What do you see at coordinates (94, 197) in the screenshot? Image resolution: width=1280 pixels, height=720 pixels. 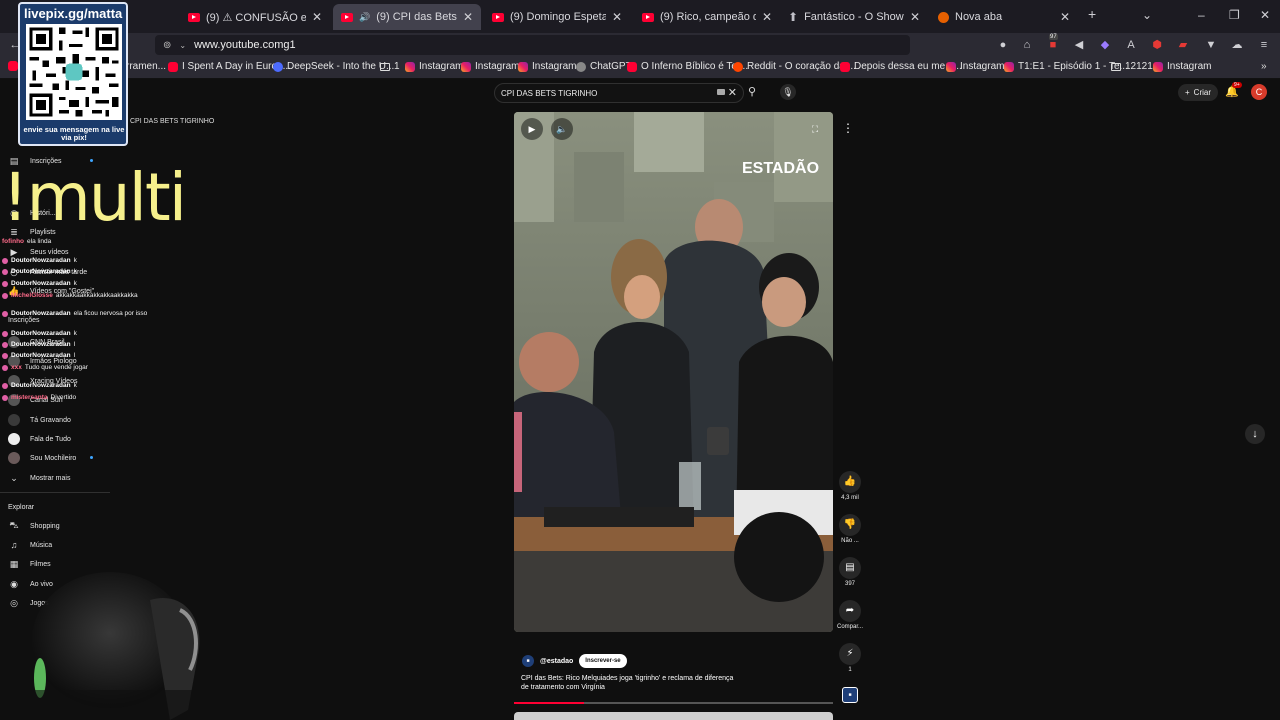 I see `chat-command-overlay: !multi` at bounding box center [94, 197].